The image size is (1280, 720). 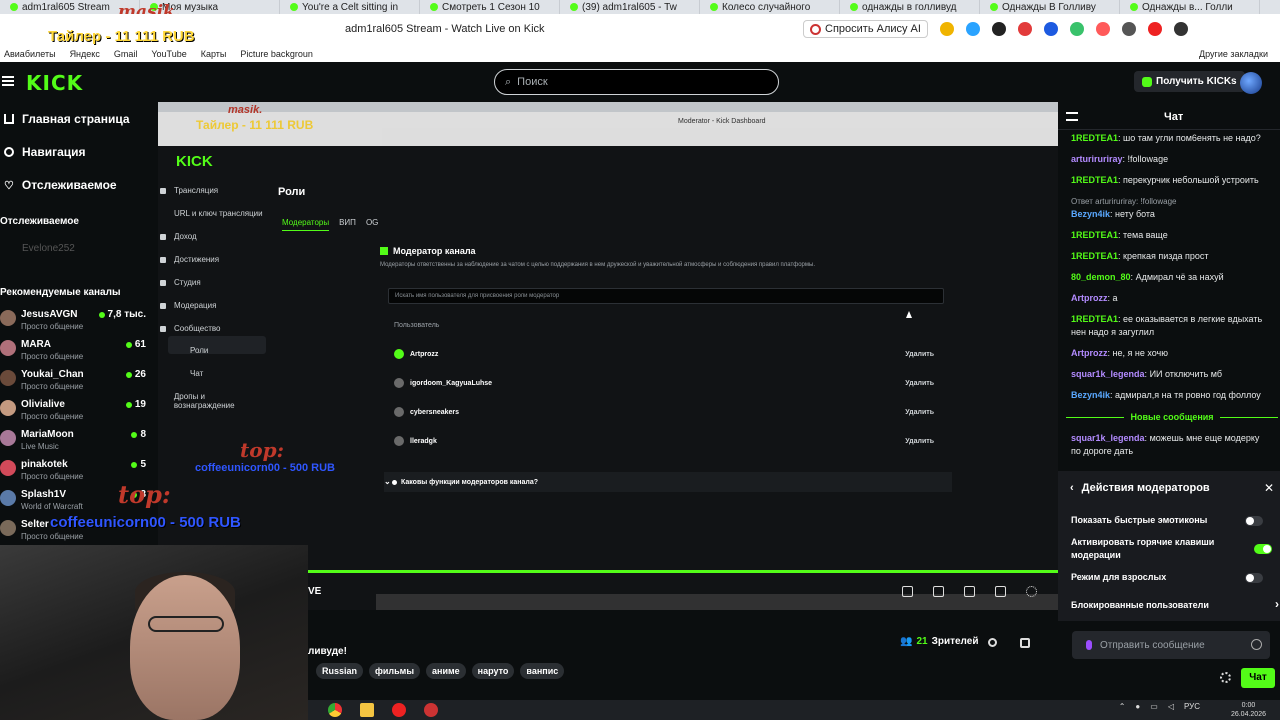 I want to click on search-input: ⌕ Поиск, so click(x=636, y=82).